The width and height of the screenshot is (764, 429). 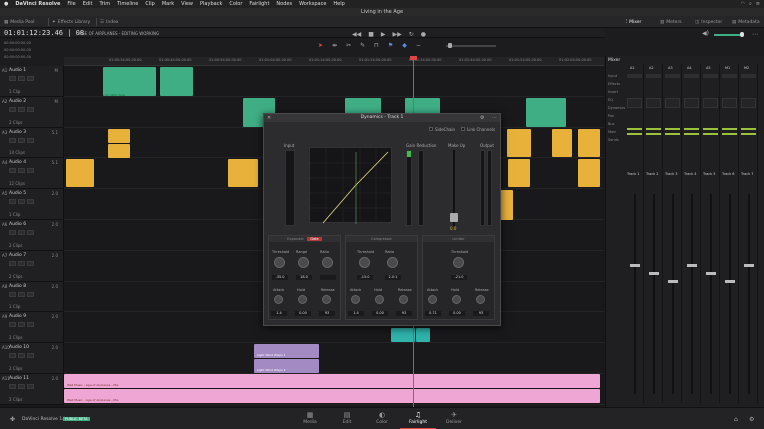 What do you see at coordinates (32, 358) in the screenshot?
I see `track-header: A10 Audio 10 2.0 2 Clips` at bounding box center [32, 358].